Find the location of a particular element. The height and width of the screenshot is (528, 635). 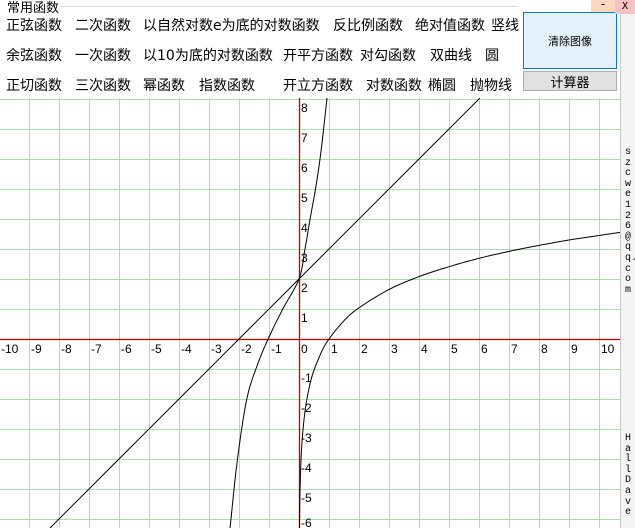

x-tick-label: 3 is located at coordinates (394, 349).